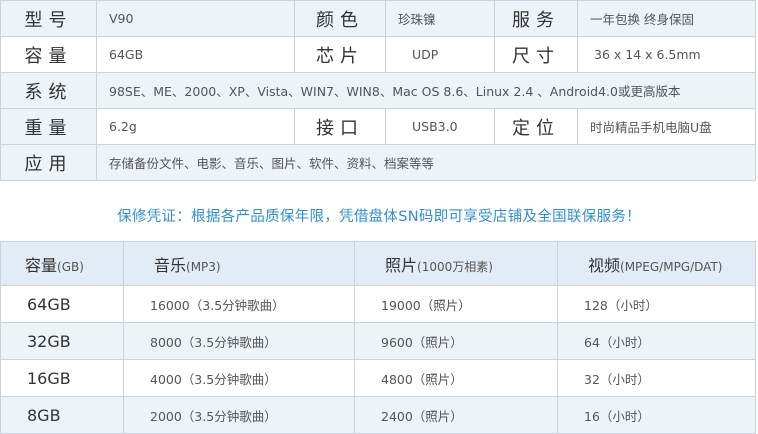  What do you see at coordinates (656, 263) in the screenshot?
I see `header-video: 视频(MPEG/MPG/DAT)` at bounding box center [656, 263].